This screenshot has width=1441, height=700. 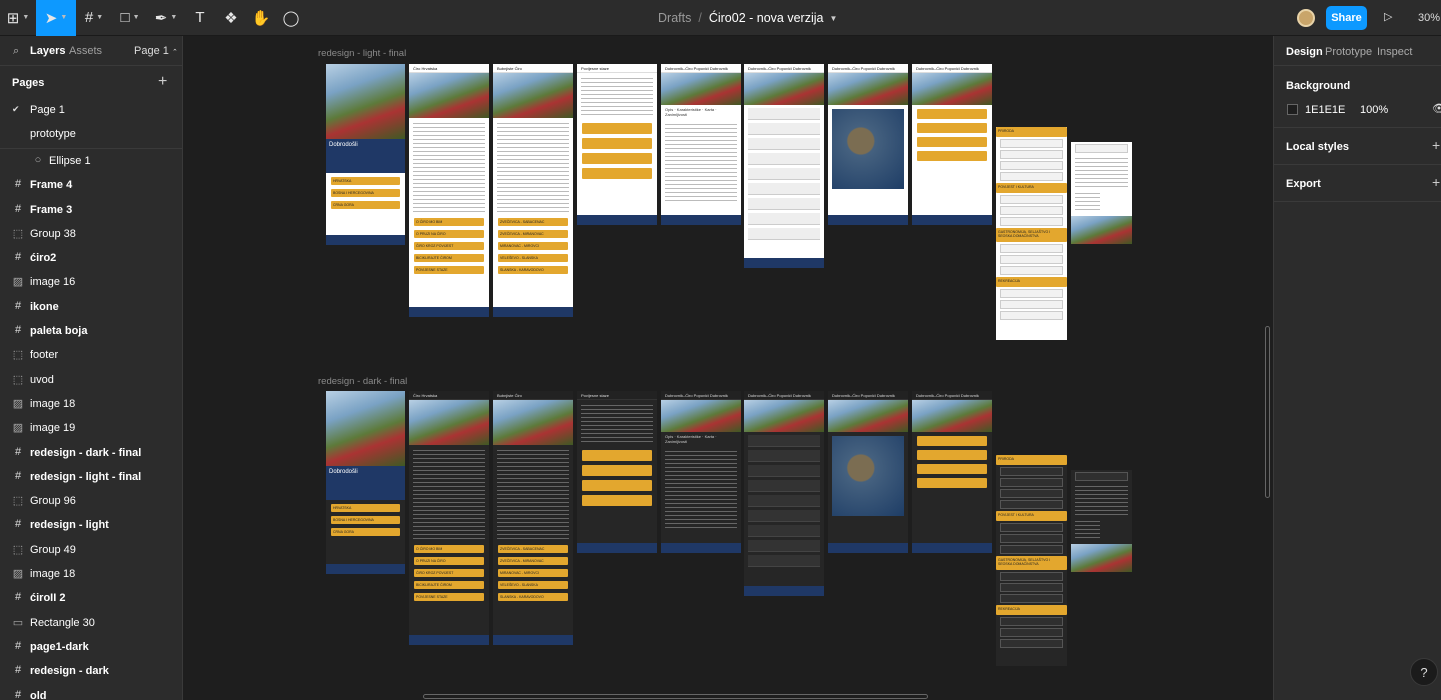 What do you see at coordinates (200, 18) in the screenshot?
I see `text-tool-button: T` at bounding box center [200, 18].